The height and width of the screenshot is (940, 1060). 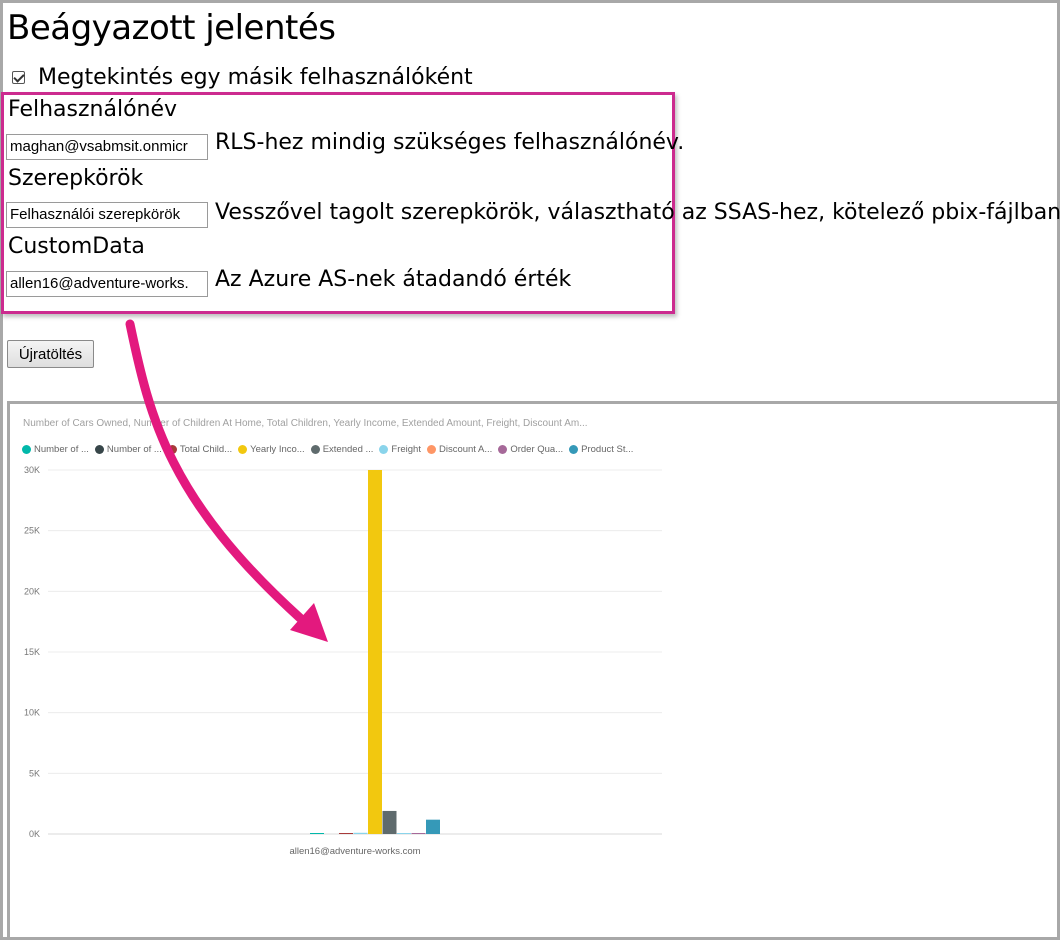 What do you see at coordinates (32, 531) in the screenshot?
I see `y-tick-label: 25K` at bounding box center [32, 531].